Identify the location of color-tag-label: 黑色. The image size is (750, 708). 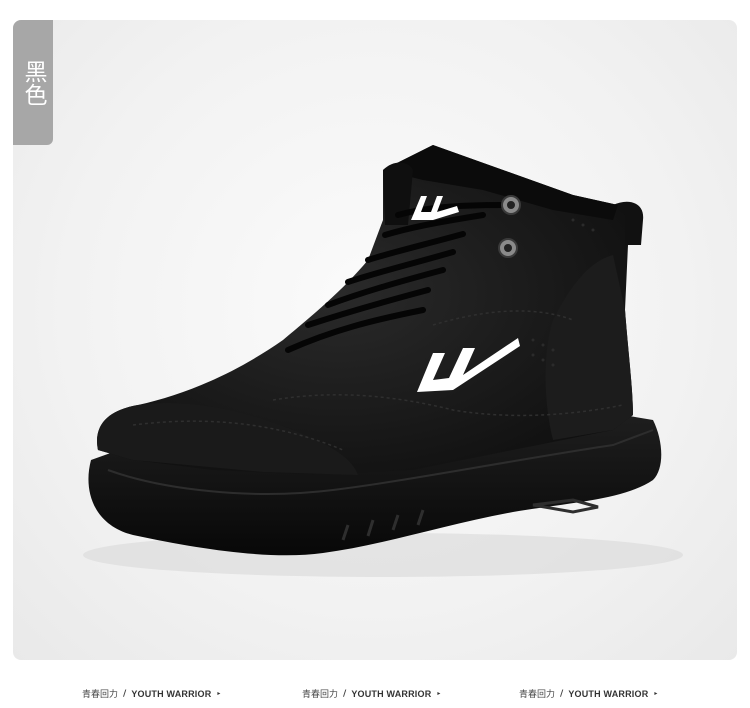
(33, 82).